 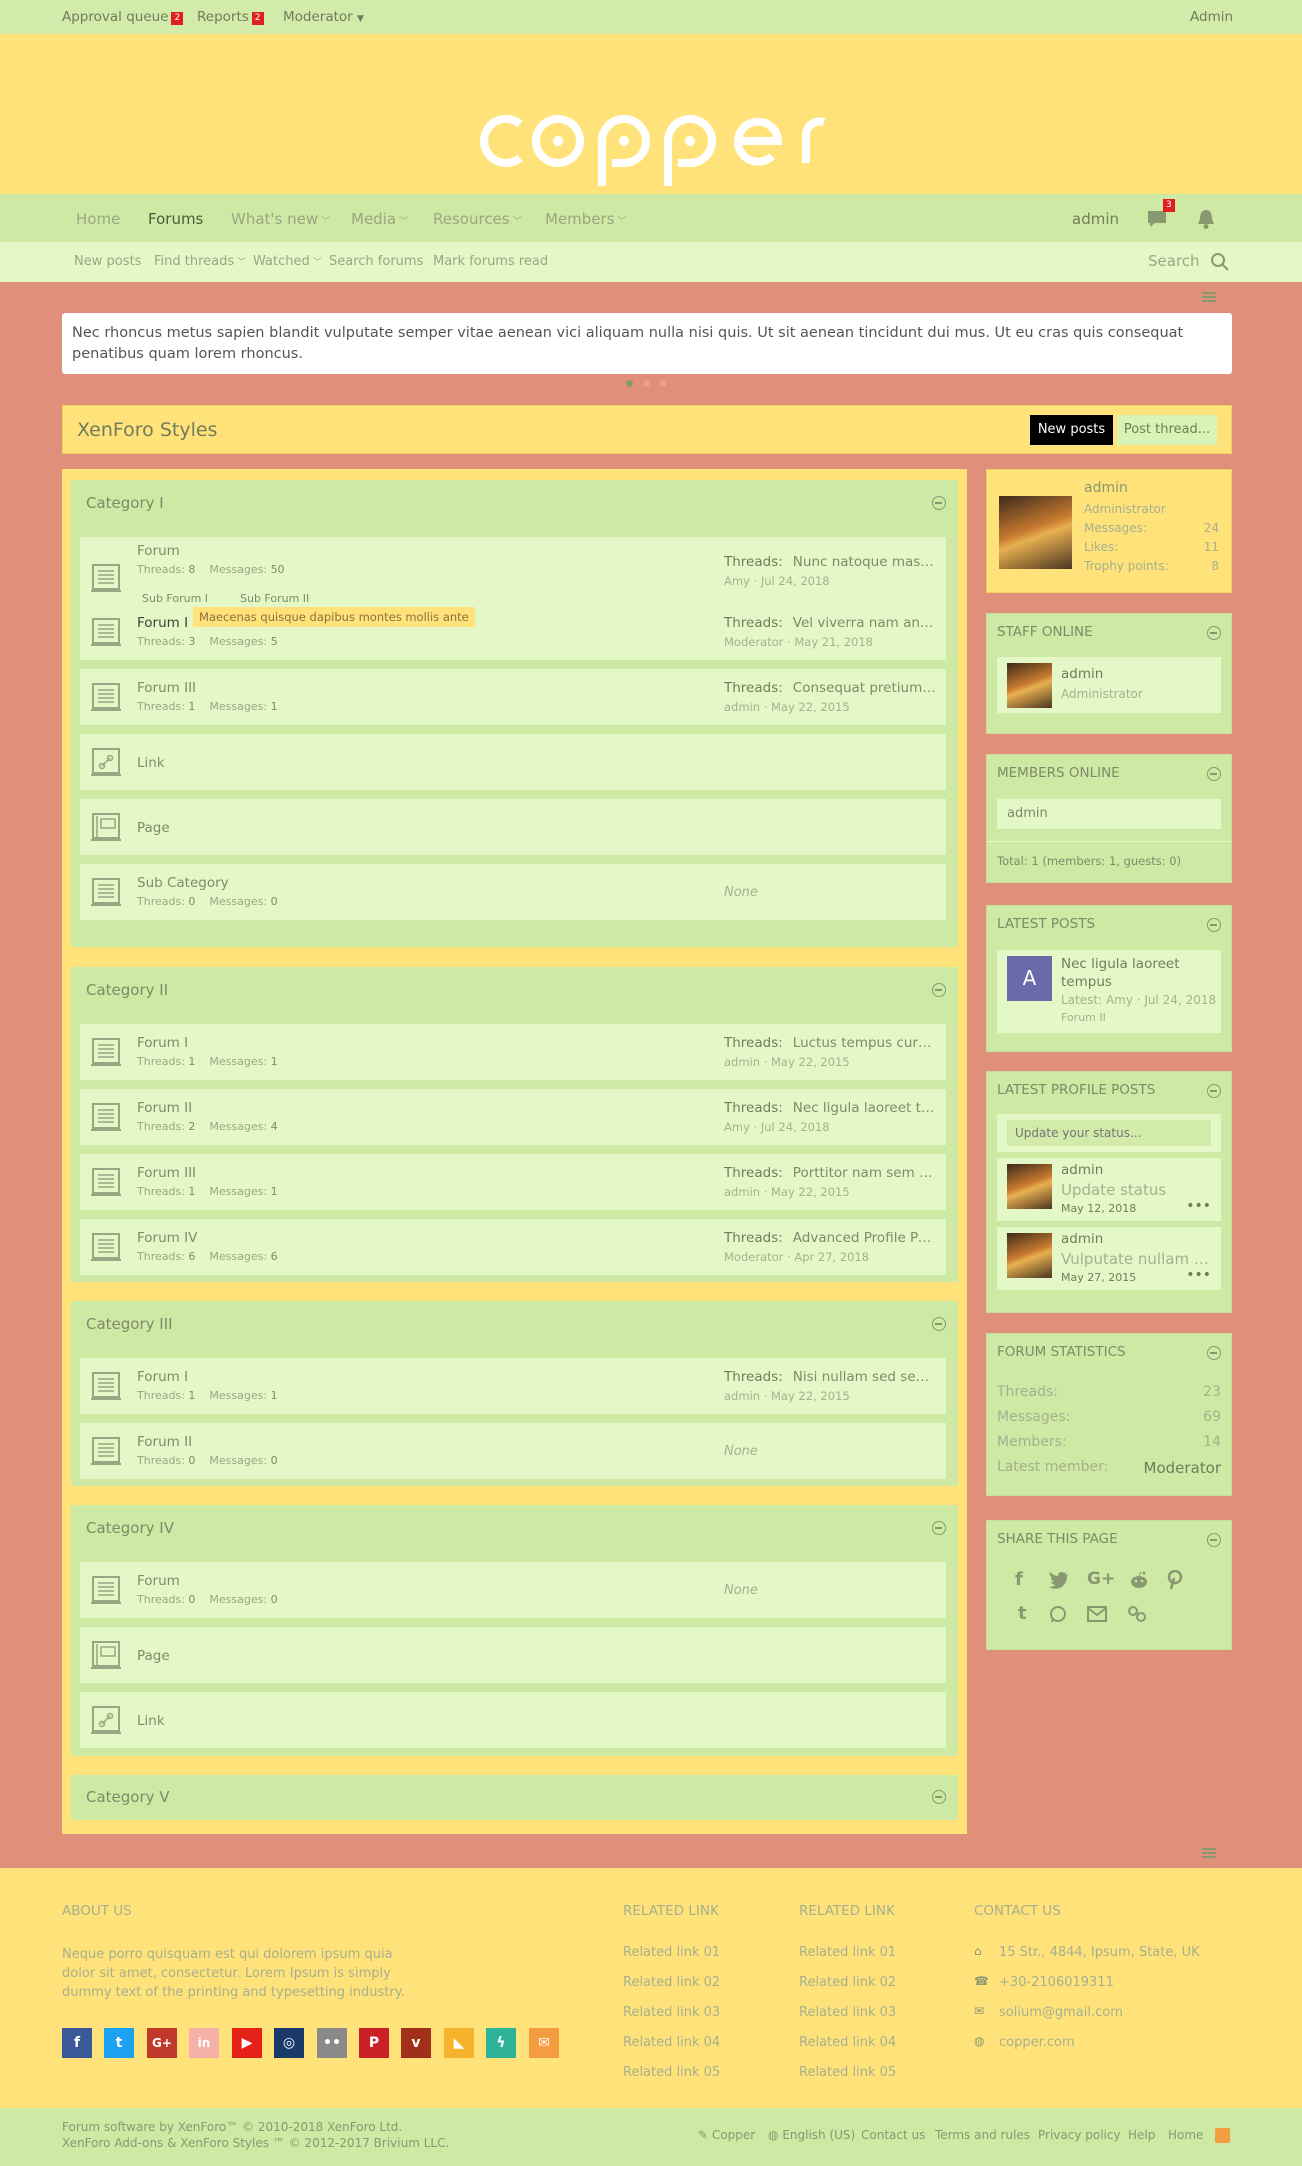 I want to click on footer-link: Related link 01, so click(x=671, y=1952).